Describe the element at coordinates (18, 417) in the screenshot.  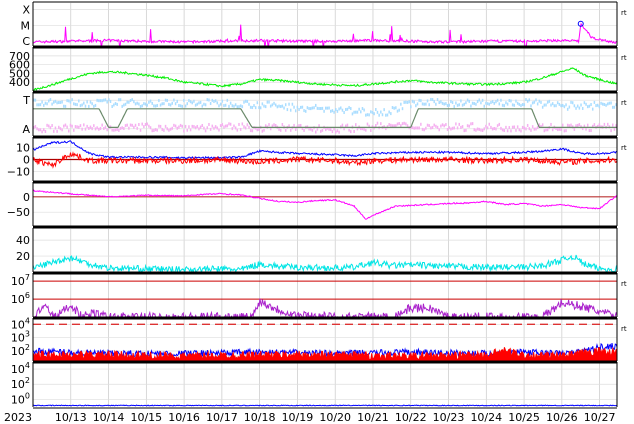
I see `year-label: 2023` at that location.